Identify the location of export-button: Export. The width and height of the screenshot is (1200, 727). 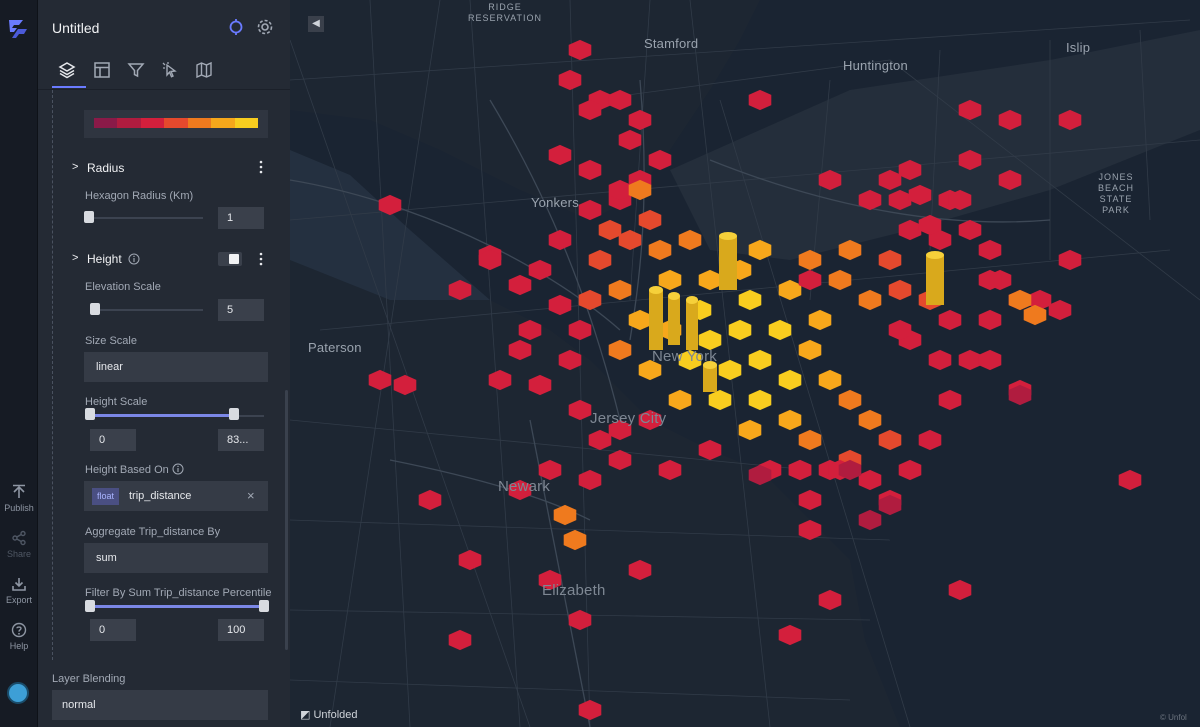
(19, 590).